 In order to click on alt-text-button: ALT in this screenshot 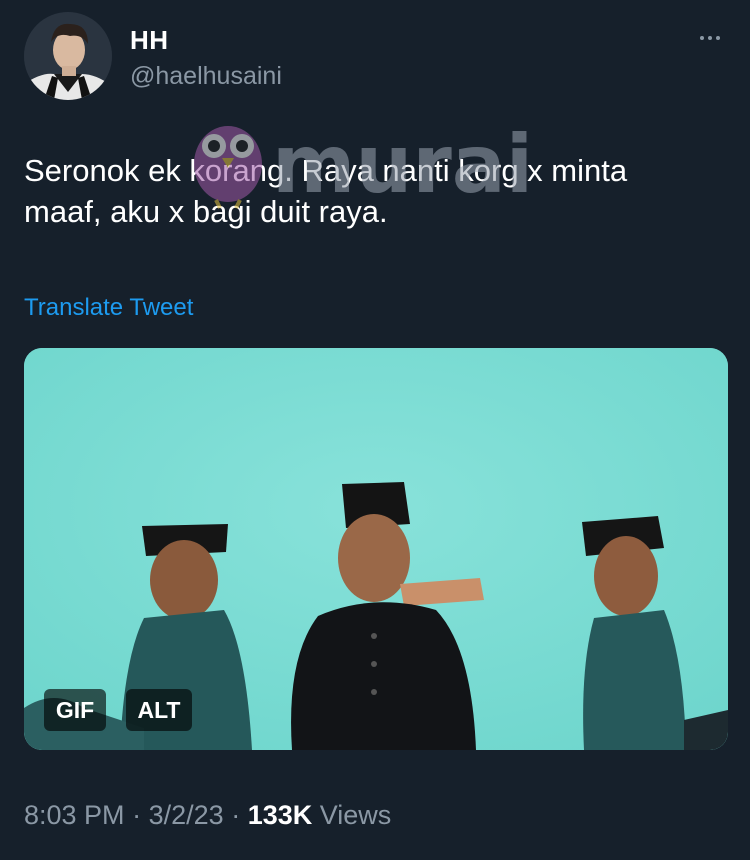, I will do `click(159, 710)`.